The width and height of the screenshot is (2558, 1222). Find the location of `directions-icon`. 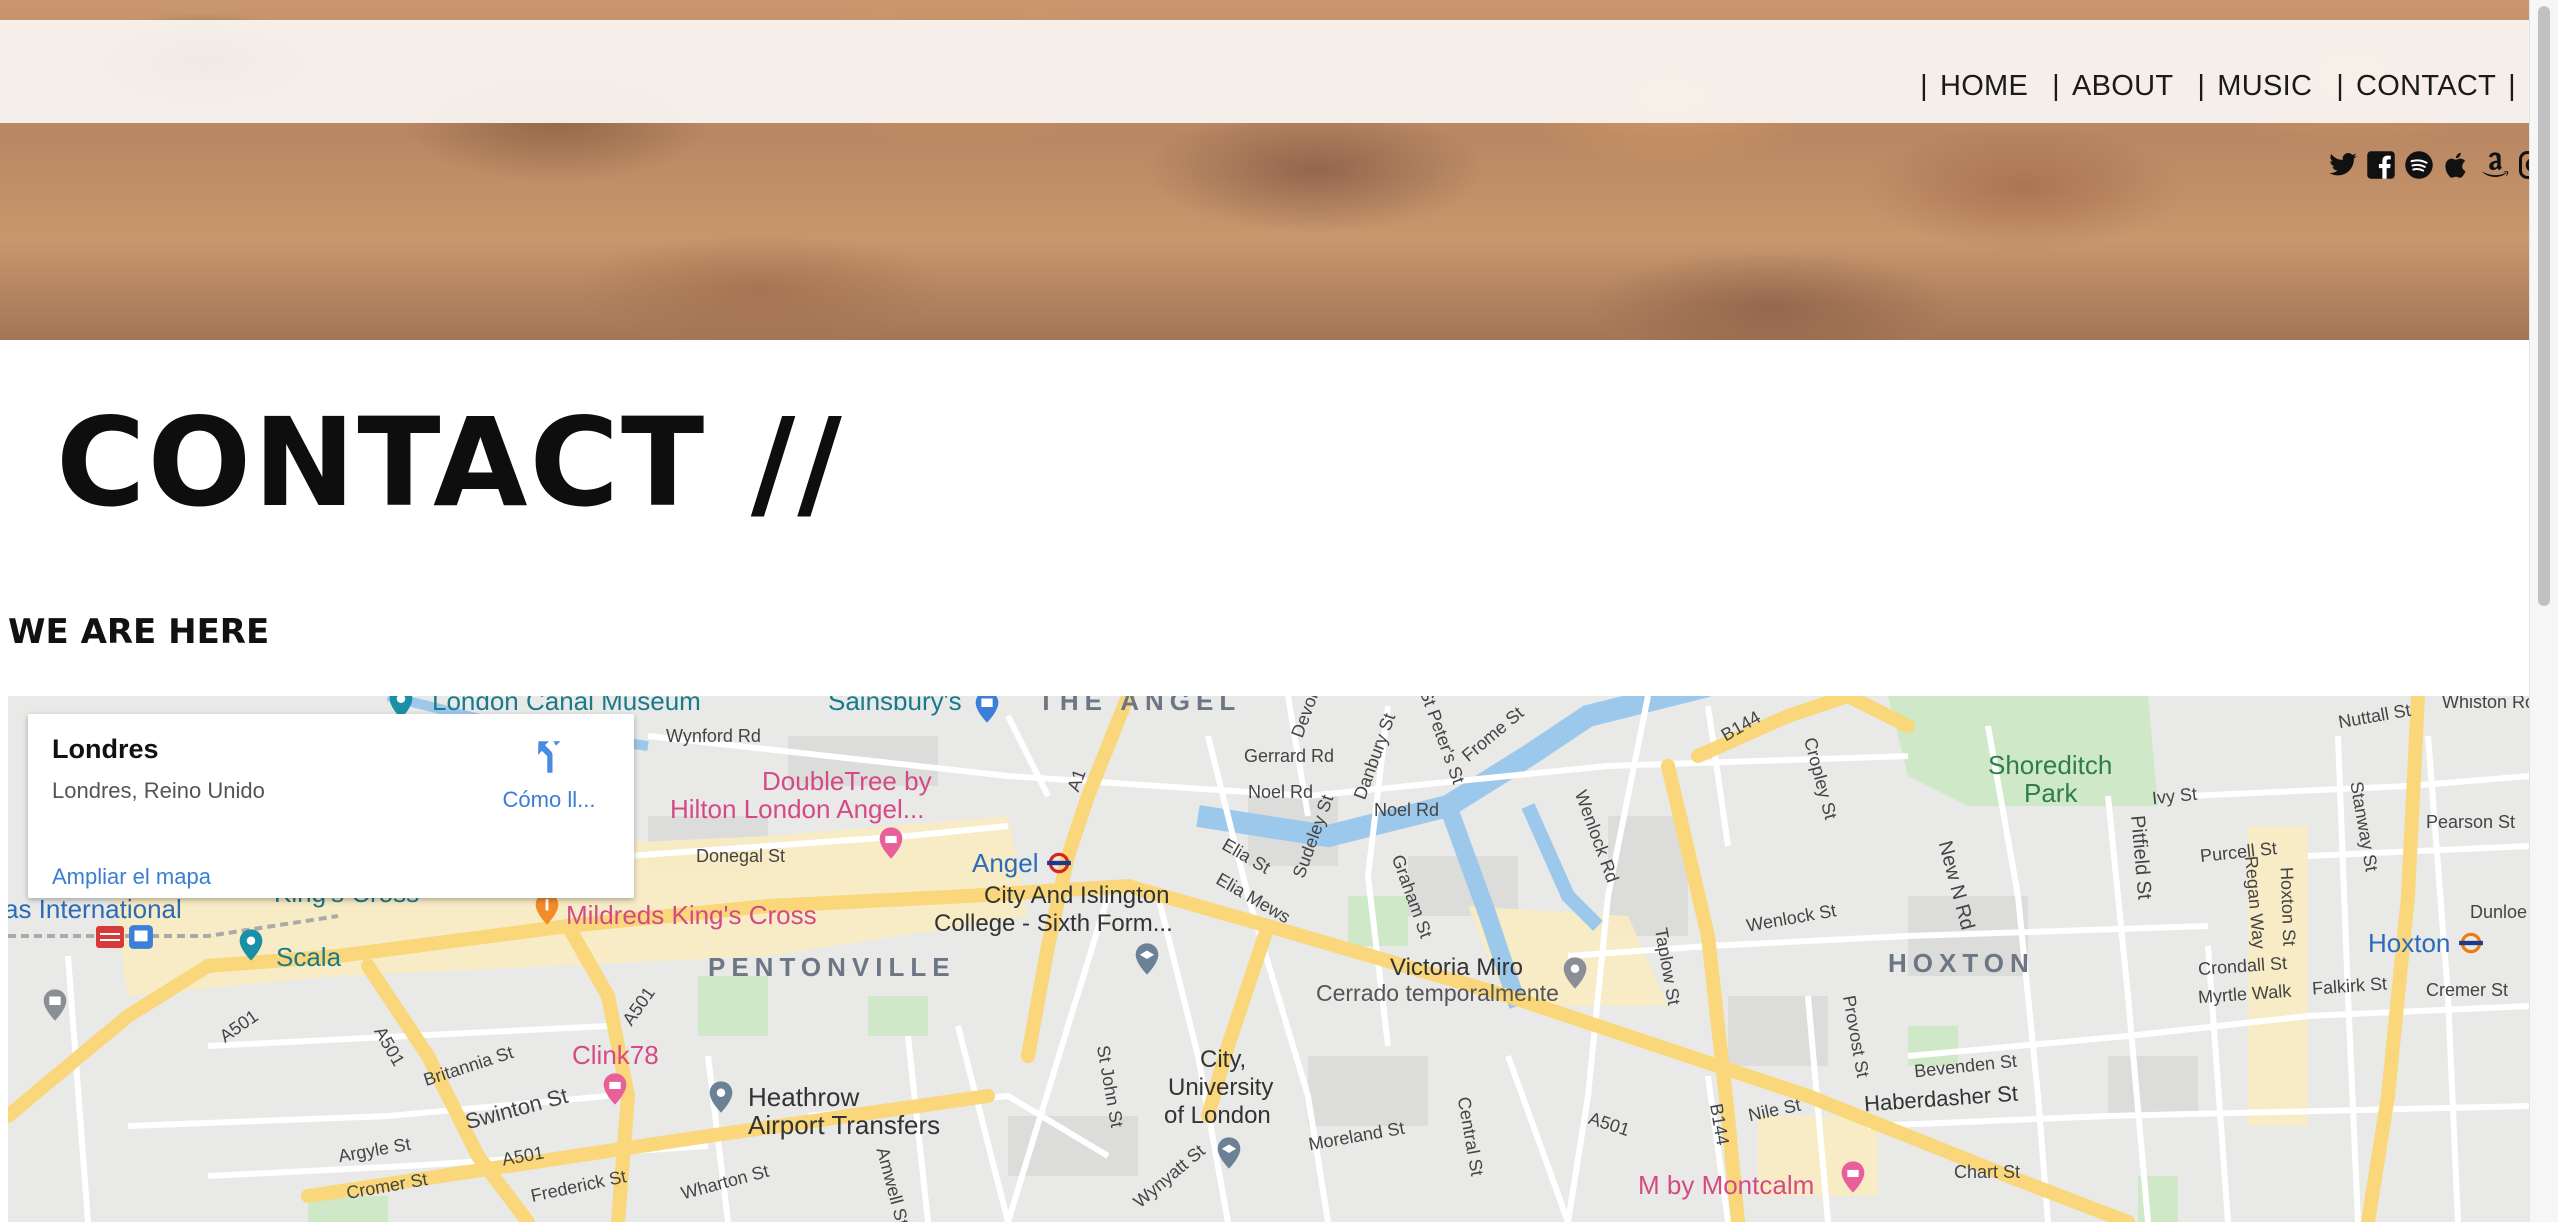

directions-icon is located at coordinates (549, 757).